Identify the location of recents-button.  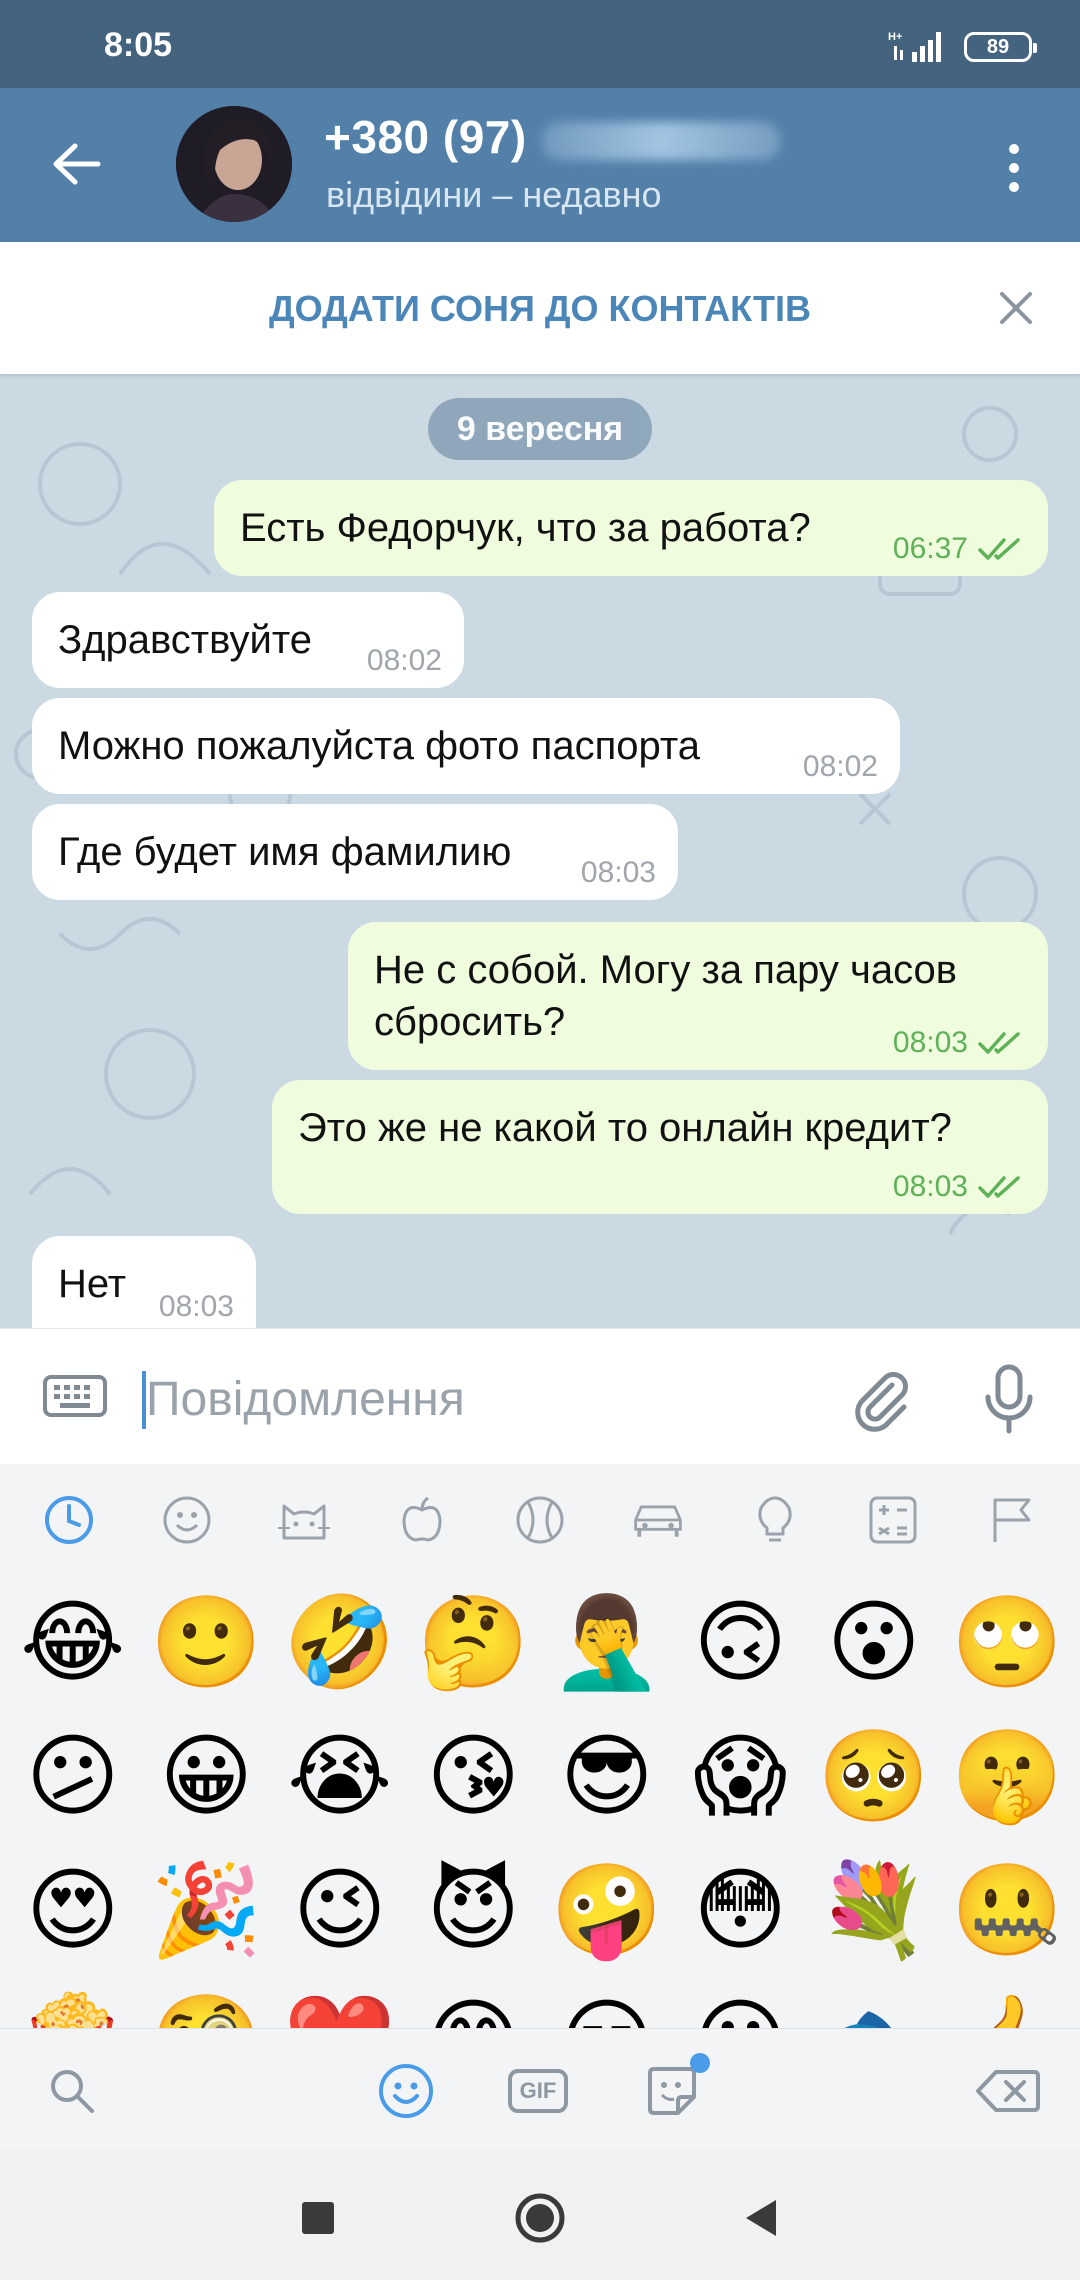
(318, 2218).